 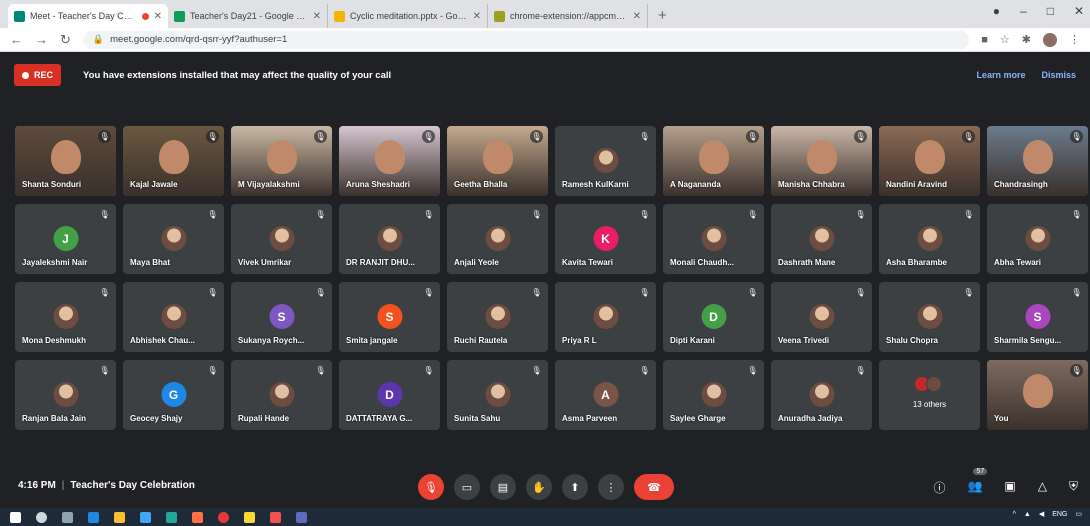 What do you see at coordinates (173, 161) in the screenshot?
I see `participant-tile: 🎙 Kajal Jawale` at bounding box center [173, 161].